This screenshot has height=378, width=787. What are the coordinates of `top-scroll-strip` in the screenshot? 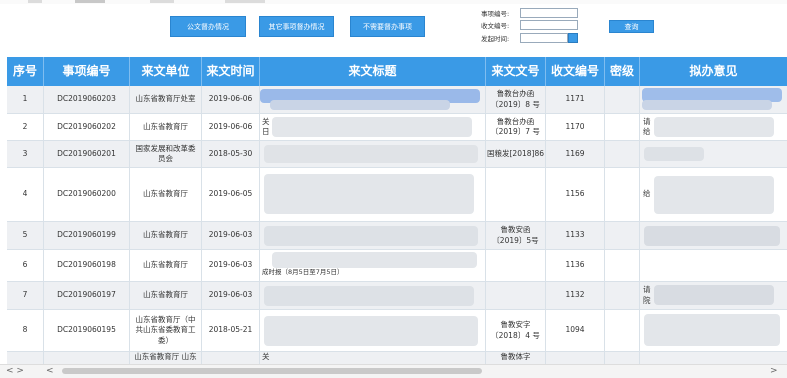 It's located at (393, 2).